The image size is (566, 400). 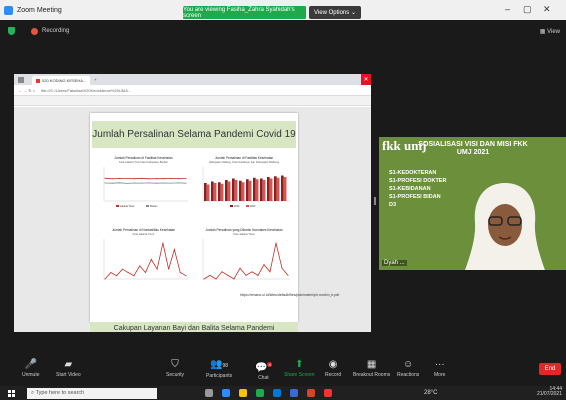 What do you see at coordinates (269, 364) in the screenshot?
I see `chat-badge: 4` at bounding box center [269, 364].